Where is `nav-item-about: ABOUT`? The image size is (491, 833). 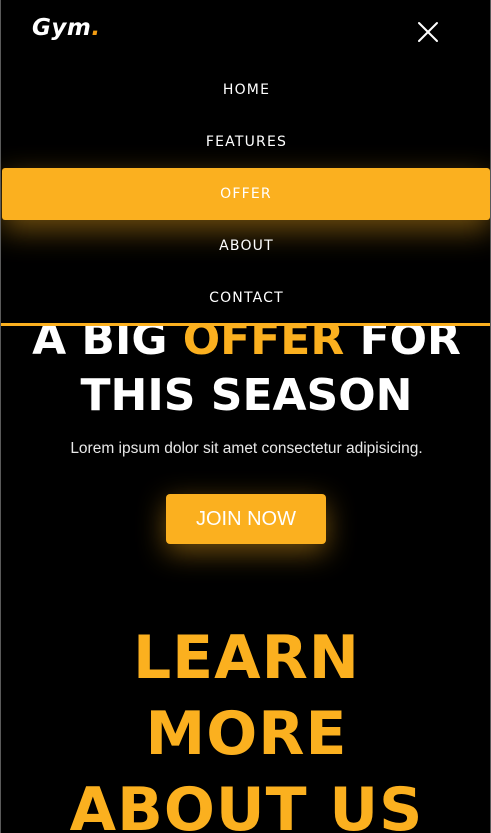
nav-item-about: ABOUT is located at coordinates (245, 246).